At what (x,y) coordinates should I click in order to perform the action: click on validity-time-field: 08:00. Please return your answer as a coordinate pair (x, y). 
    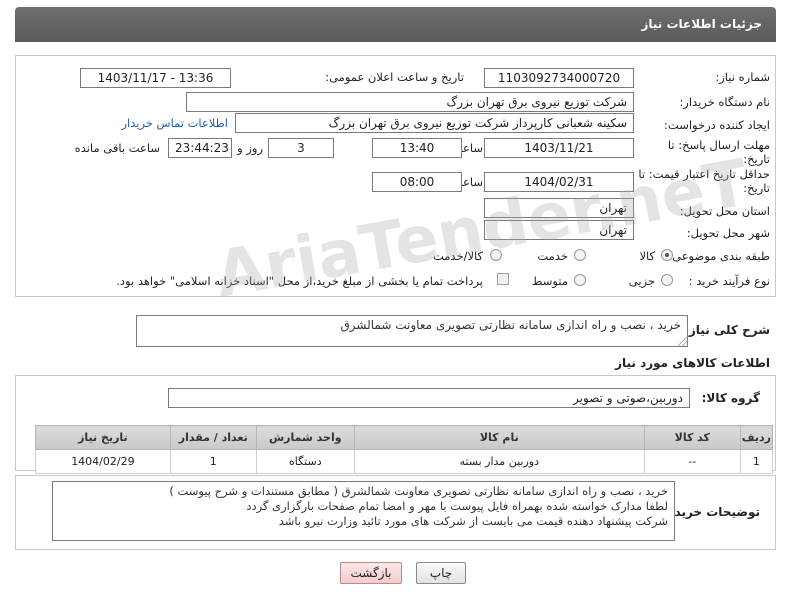
    Looking at the image, I should click on (417, 182).